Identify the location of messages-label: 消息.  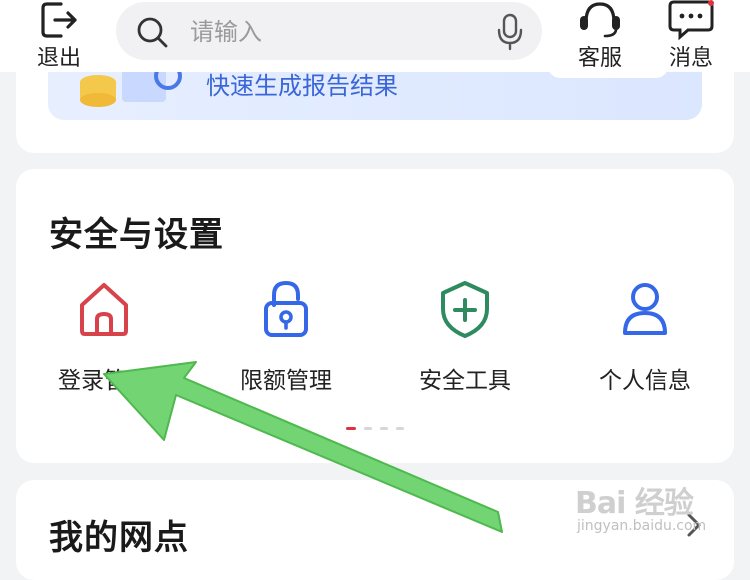
(690, 58).